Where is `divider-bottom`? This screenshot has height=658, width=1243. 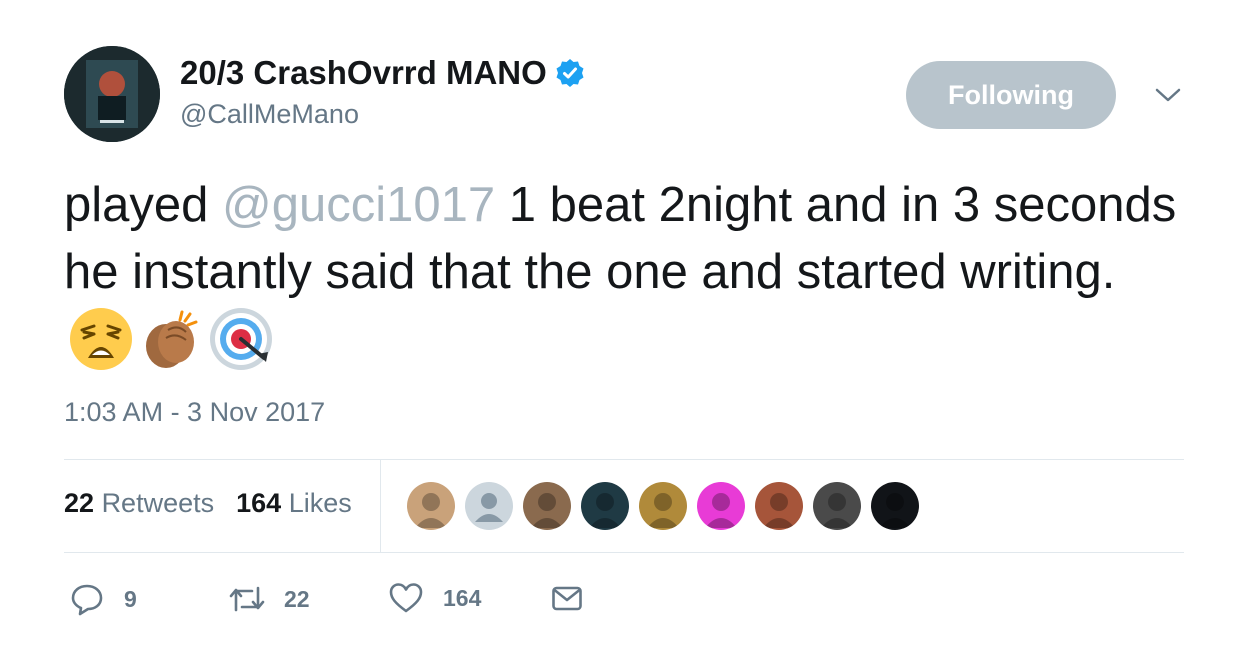
divider-bottom is located at coordinates (624, 552).